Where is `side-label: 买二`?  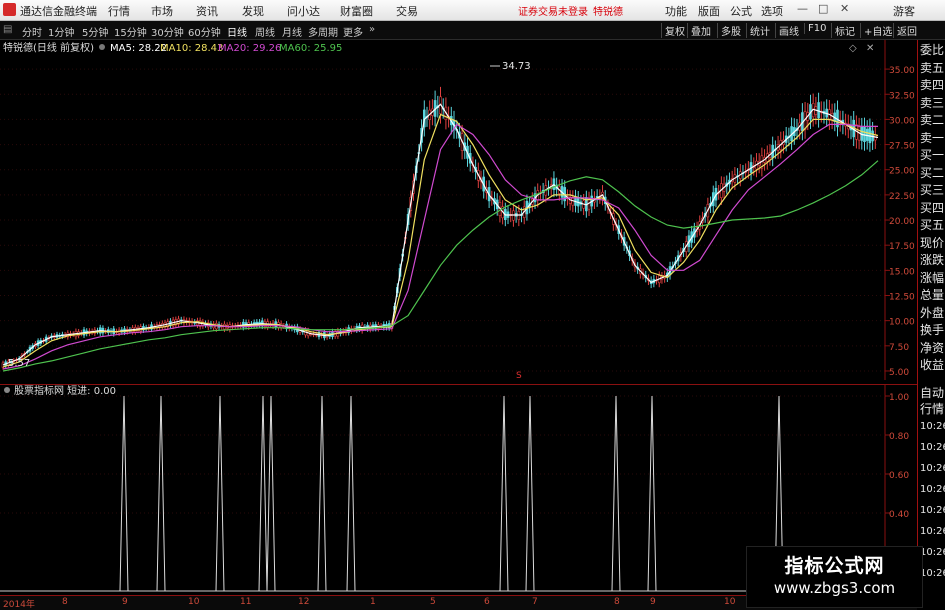 side-label: 买二 is located at coordinates (932, 172).